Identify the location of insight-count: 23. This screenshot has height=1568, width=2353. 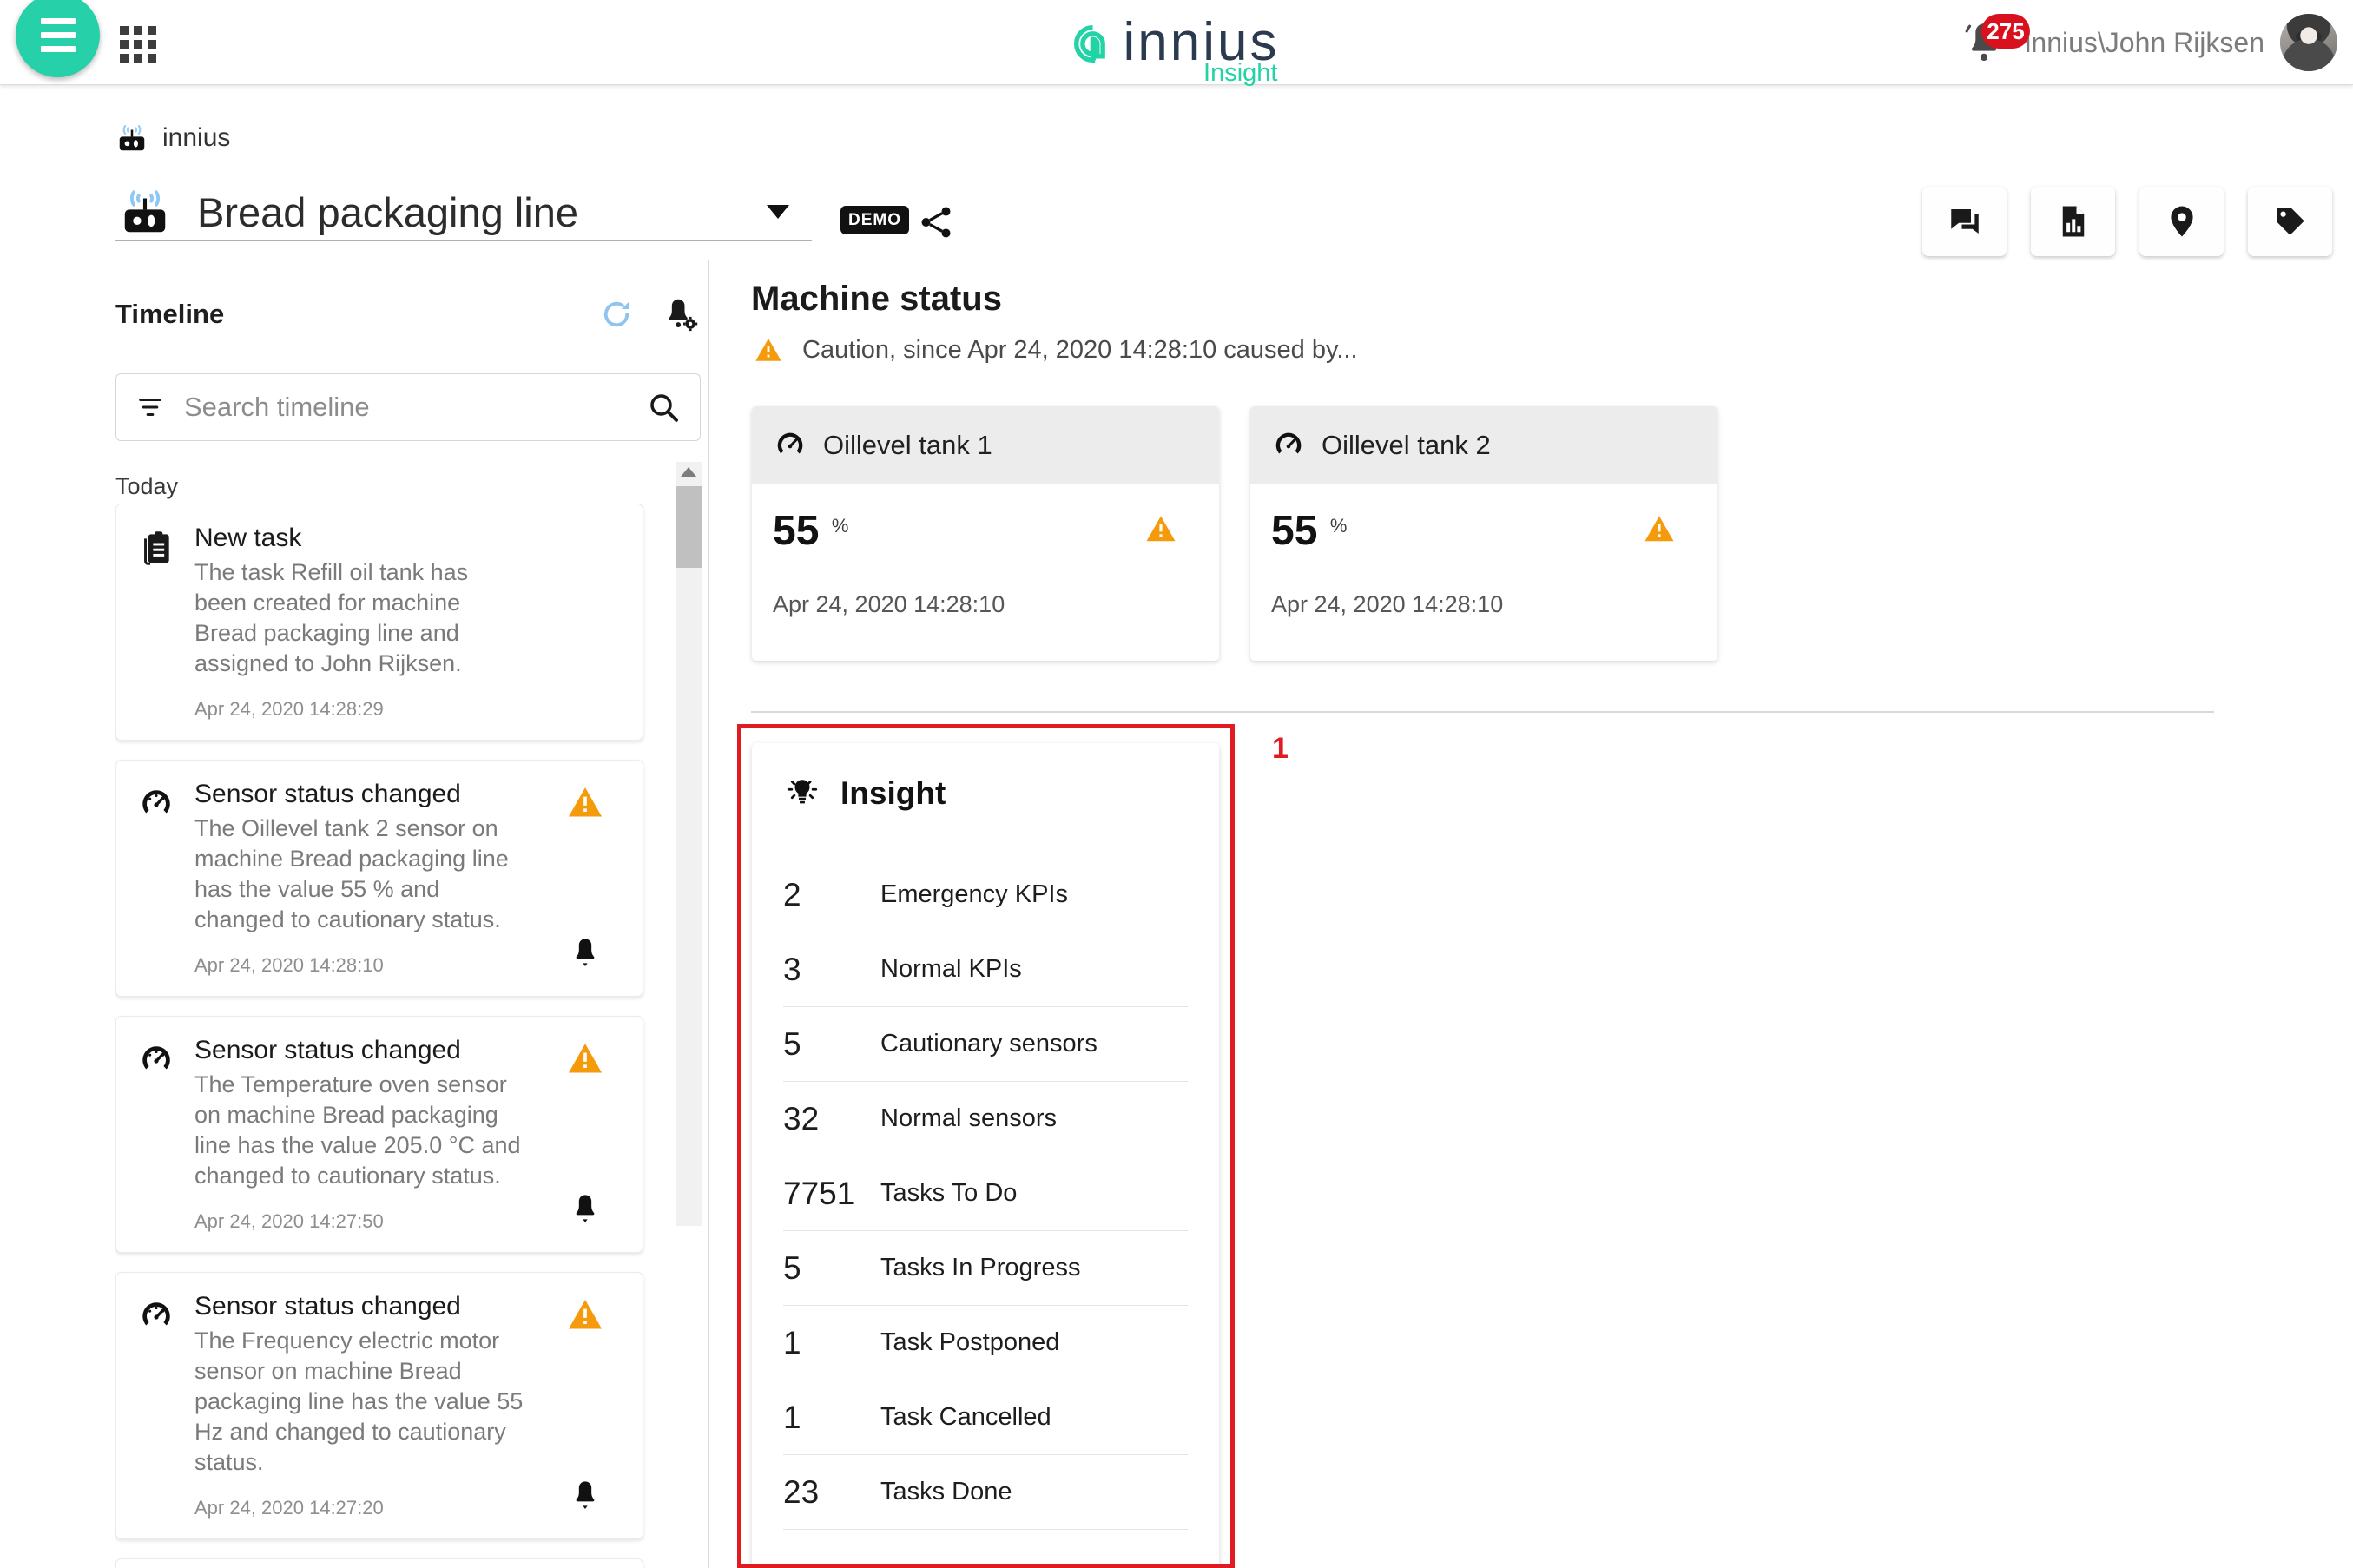
(801, 1491).